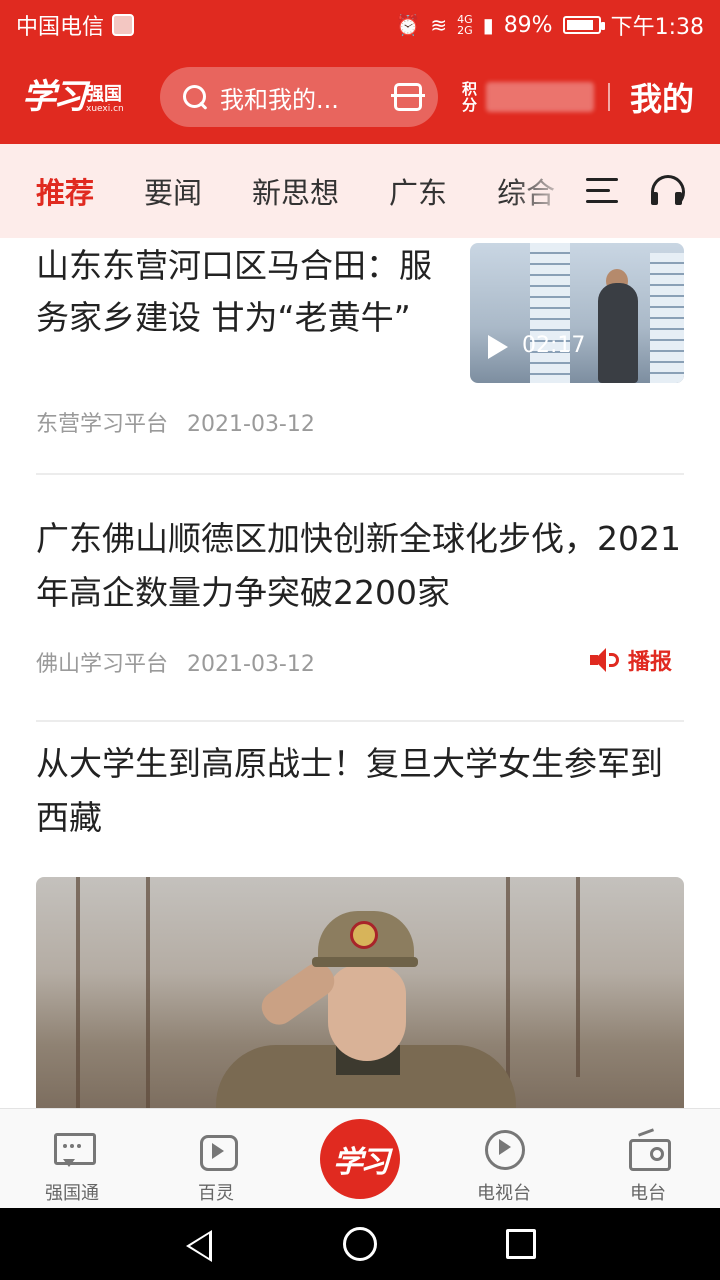  What do you see at coordinates (604, 660) in the screenshot?
I see `speaker-icon` at bounding box center [604, 660].